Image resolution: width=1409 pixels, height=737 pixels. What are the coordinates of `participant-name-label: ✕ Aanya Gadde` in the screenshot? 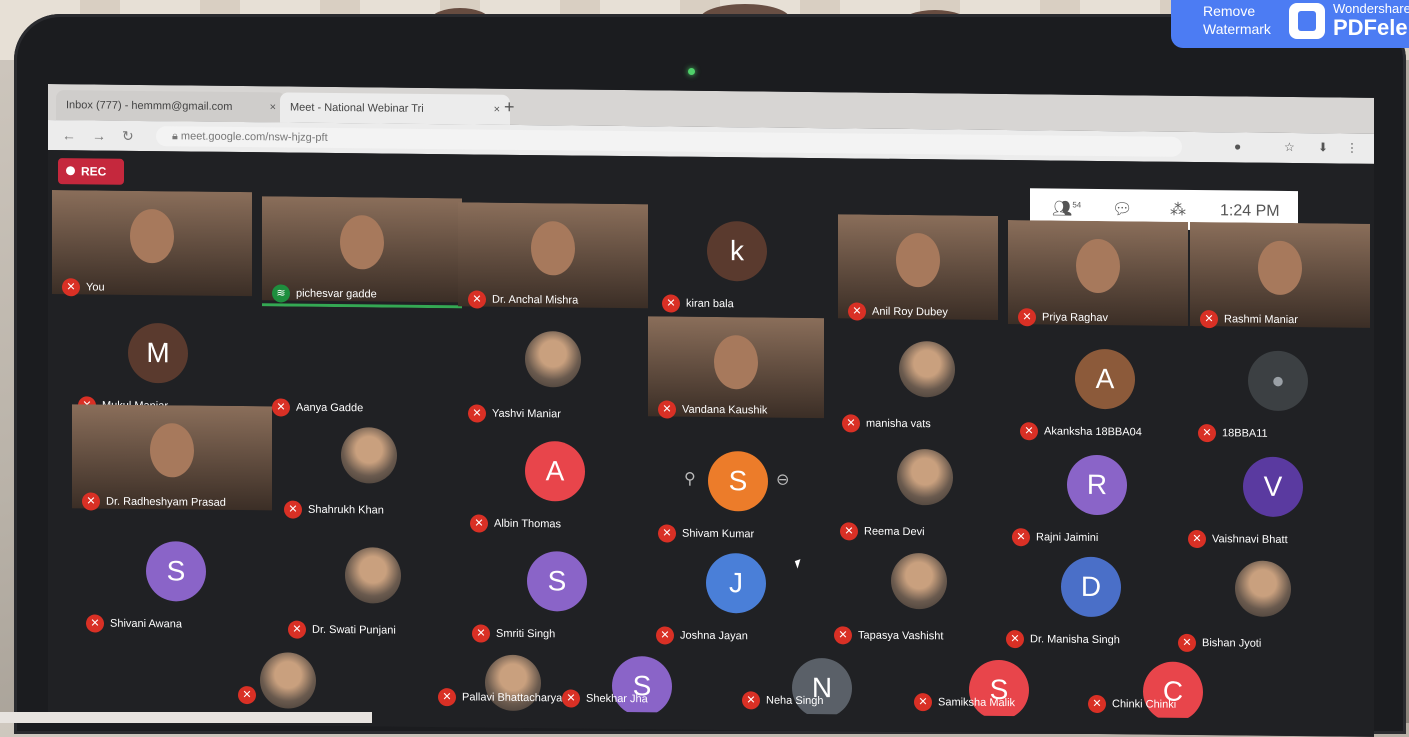 It's located at (317, 407).